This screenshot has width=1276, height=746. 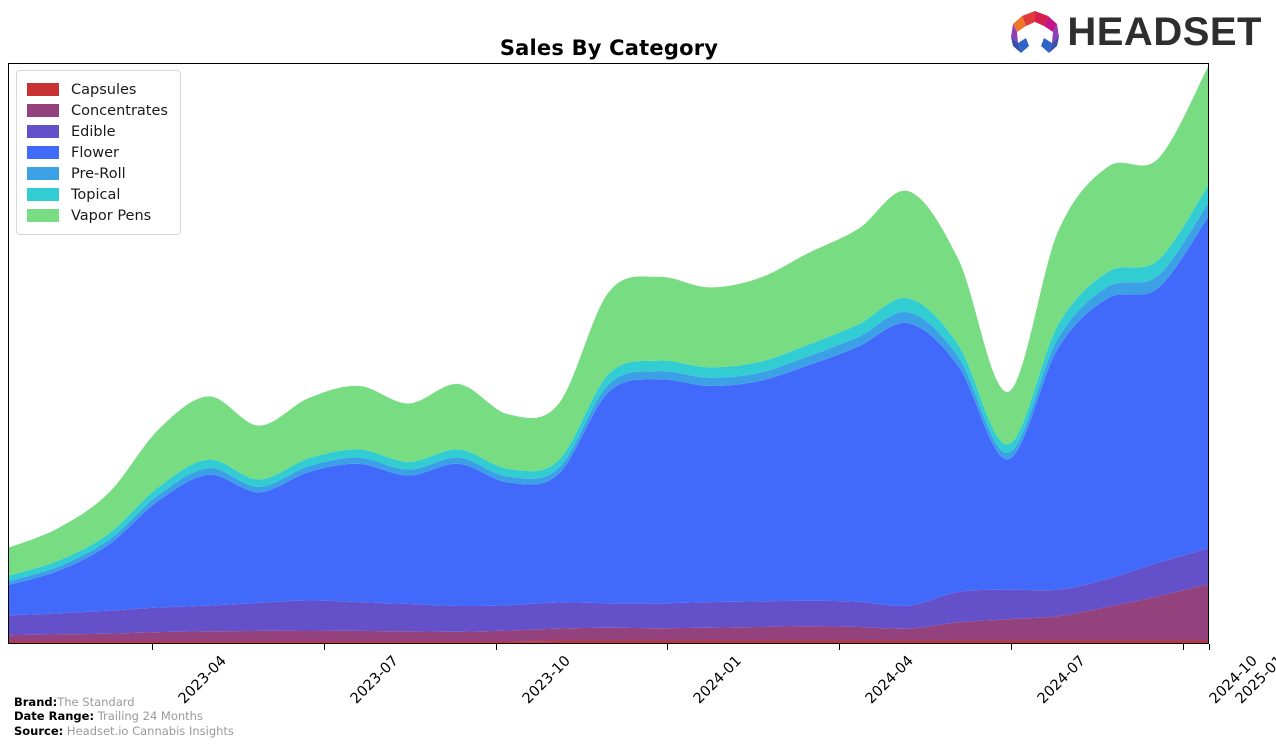 I want to click on legend-item: Concentrates, so click(x=97, y=110).